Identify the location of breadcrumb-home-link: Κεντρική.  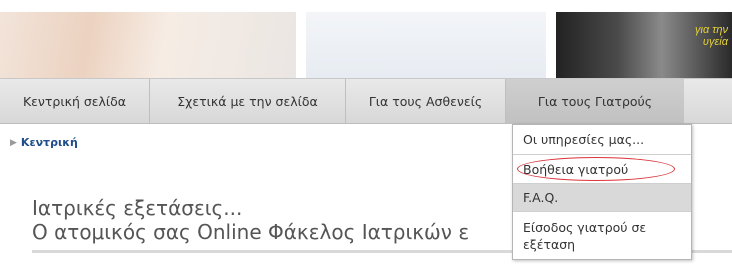
(49, 142).